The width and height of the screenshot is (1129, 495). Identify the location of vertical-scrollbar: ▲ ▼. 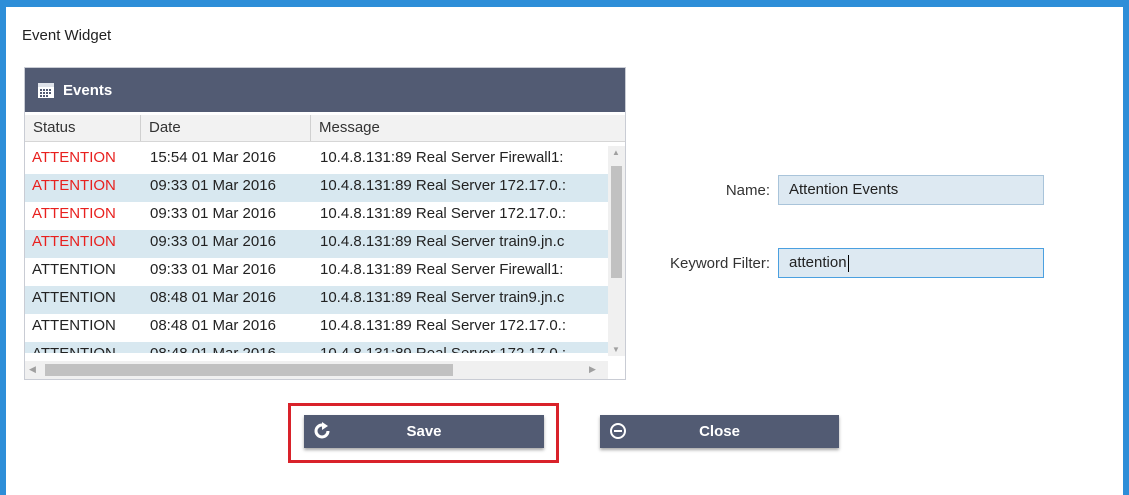
(616, 251).